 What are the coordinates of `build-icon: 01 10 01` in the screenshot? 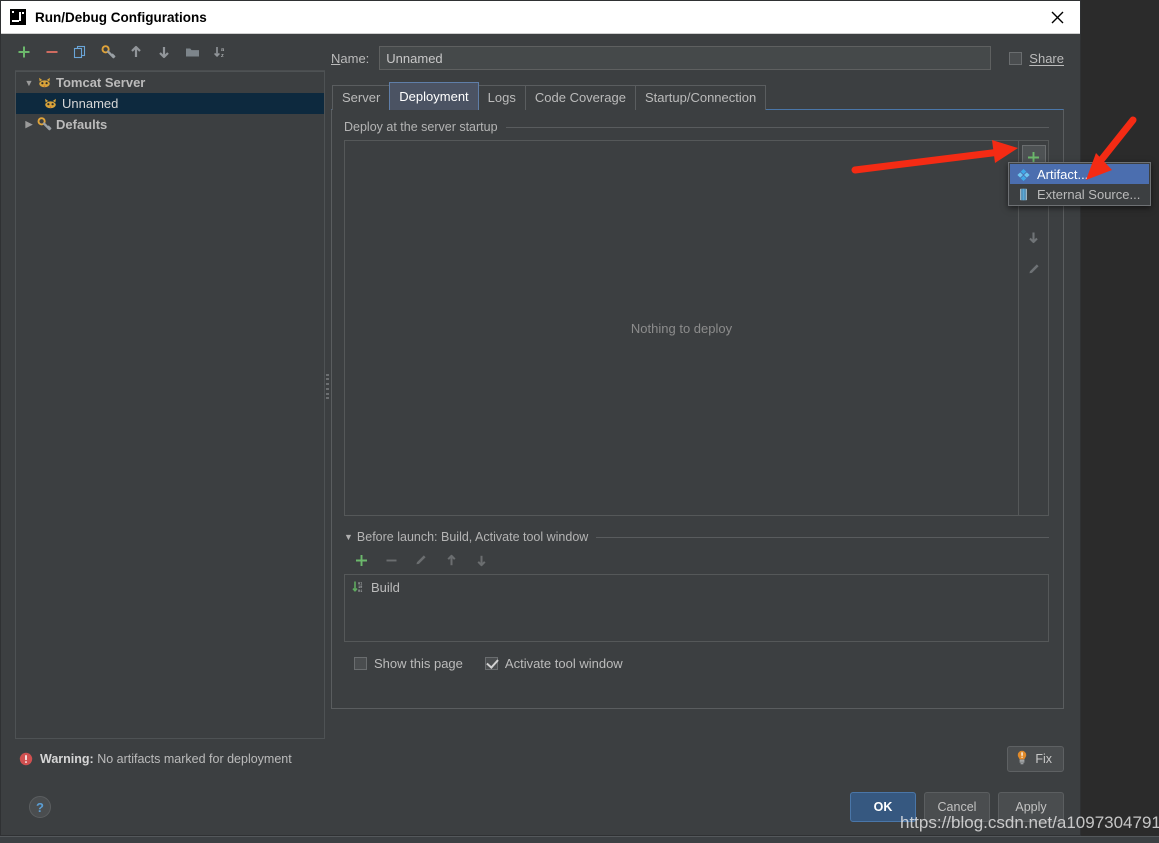 It's located at (359, 587).